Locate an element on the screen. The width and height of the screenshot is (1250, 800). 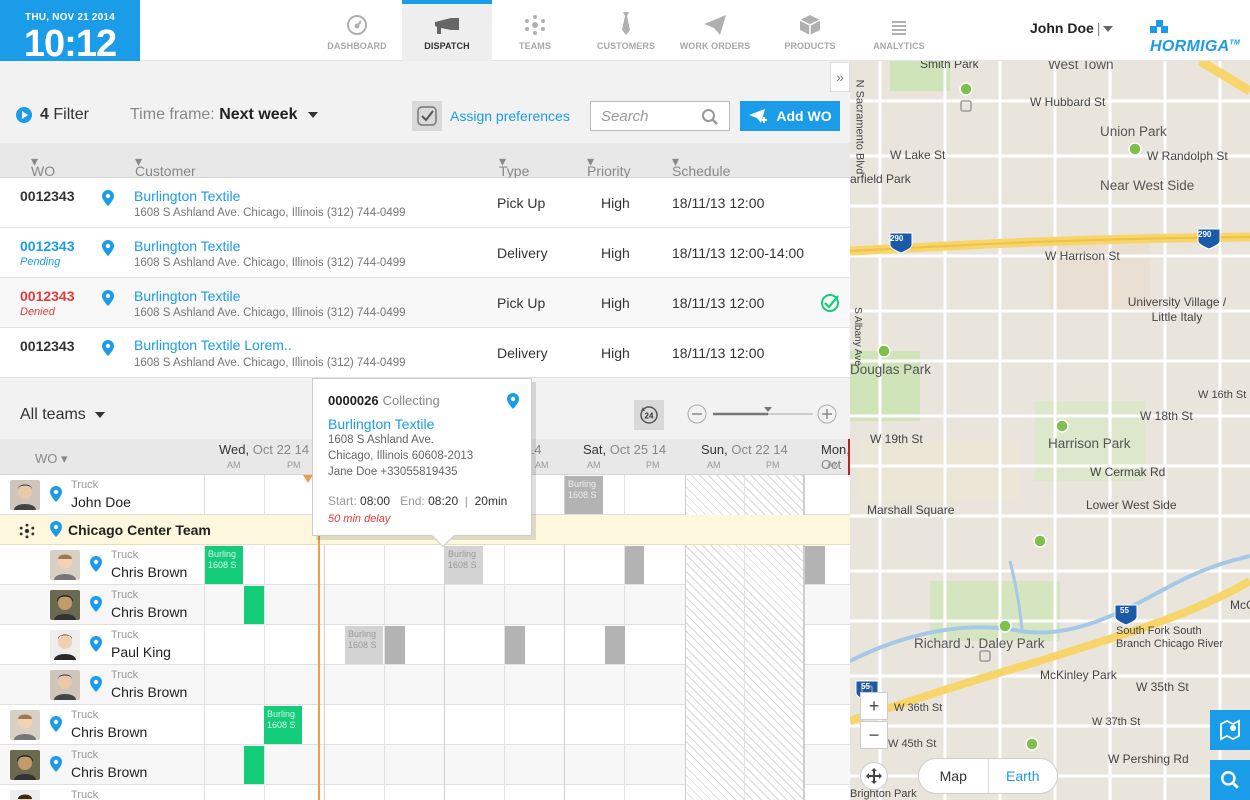
dashboard-icon is located at coordinates (357, 25).